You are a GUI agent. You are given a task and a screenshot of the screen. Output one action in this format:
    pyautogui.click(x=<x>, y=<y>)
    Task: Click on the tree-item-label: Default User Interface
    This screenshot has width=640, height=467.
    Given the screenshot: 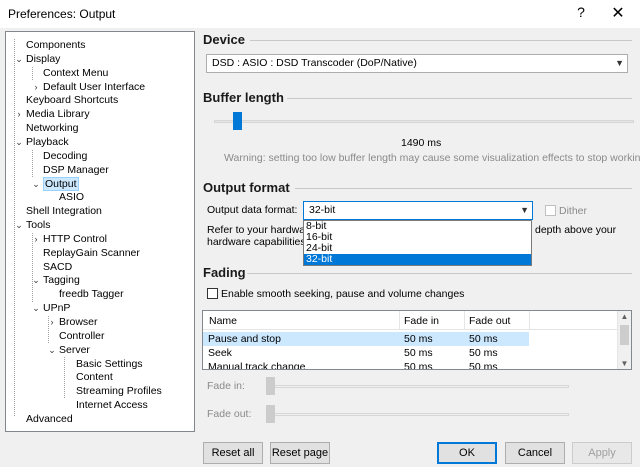 What is the action you would take?
    pyautogui.click(x=94, y=86)
    